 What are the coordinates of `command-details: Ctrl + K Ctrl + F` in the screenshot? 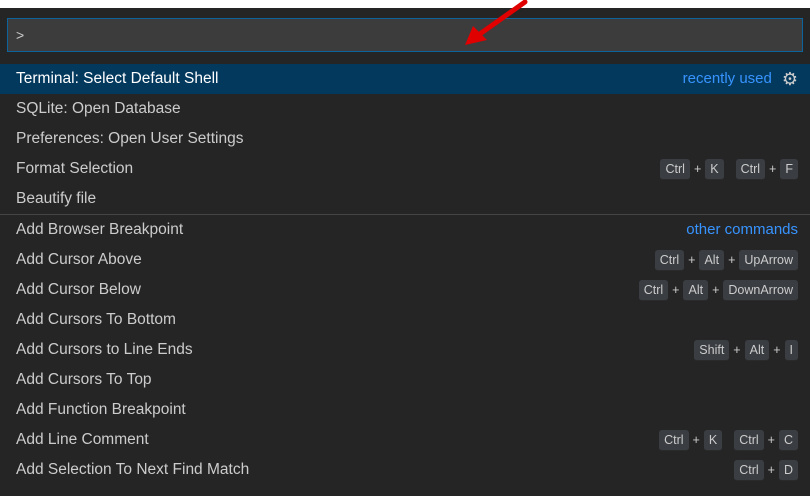 It's located at (729, 169).